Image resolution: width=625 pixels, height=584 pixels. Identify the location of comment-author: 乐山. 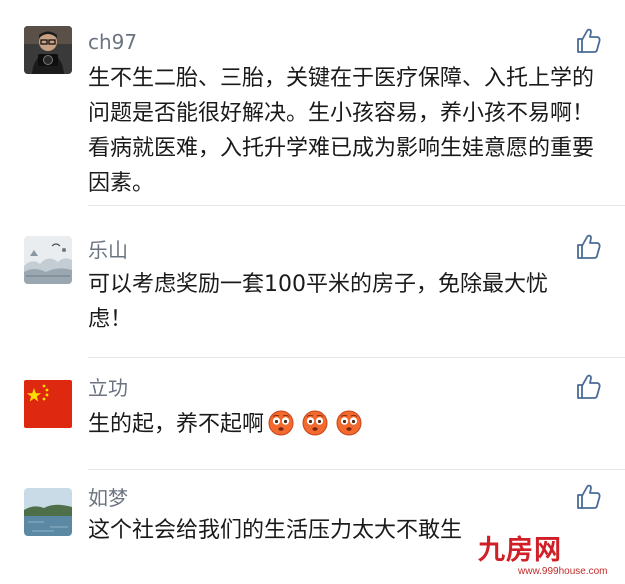
(108, 250).